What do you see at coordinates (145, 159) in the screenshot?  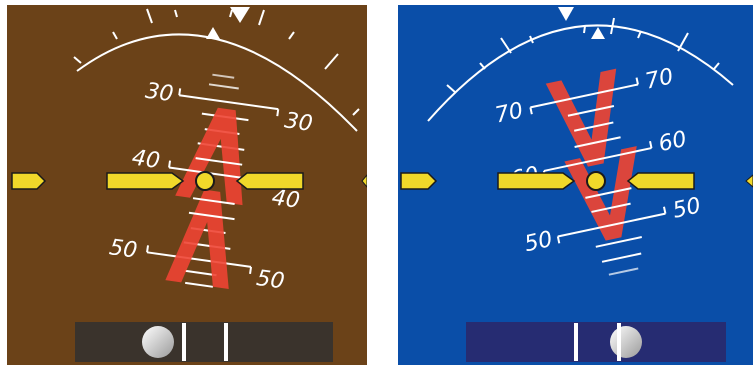 I see `pitch-label-40-left: 40` at bounding box center [145, 159].